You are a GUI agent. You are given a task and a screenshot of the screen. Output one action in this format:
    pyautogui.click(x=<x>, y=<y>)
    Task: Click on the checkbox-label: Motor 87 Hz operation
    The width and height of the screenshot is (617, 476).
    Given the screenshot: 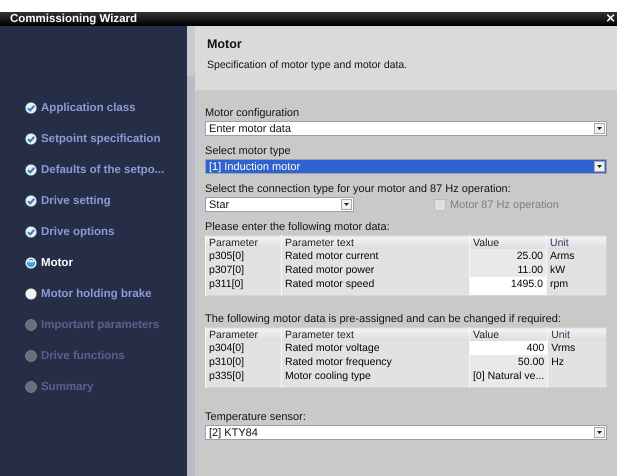 What is the action you would take?
    pyautogui.click(x=504, y=205)
    